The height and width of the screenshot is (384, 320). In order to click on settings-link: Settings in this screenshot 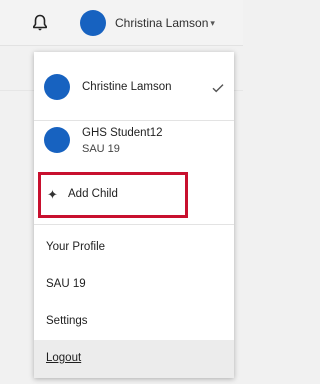, I will do `click(67, 321)`.